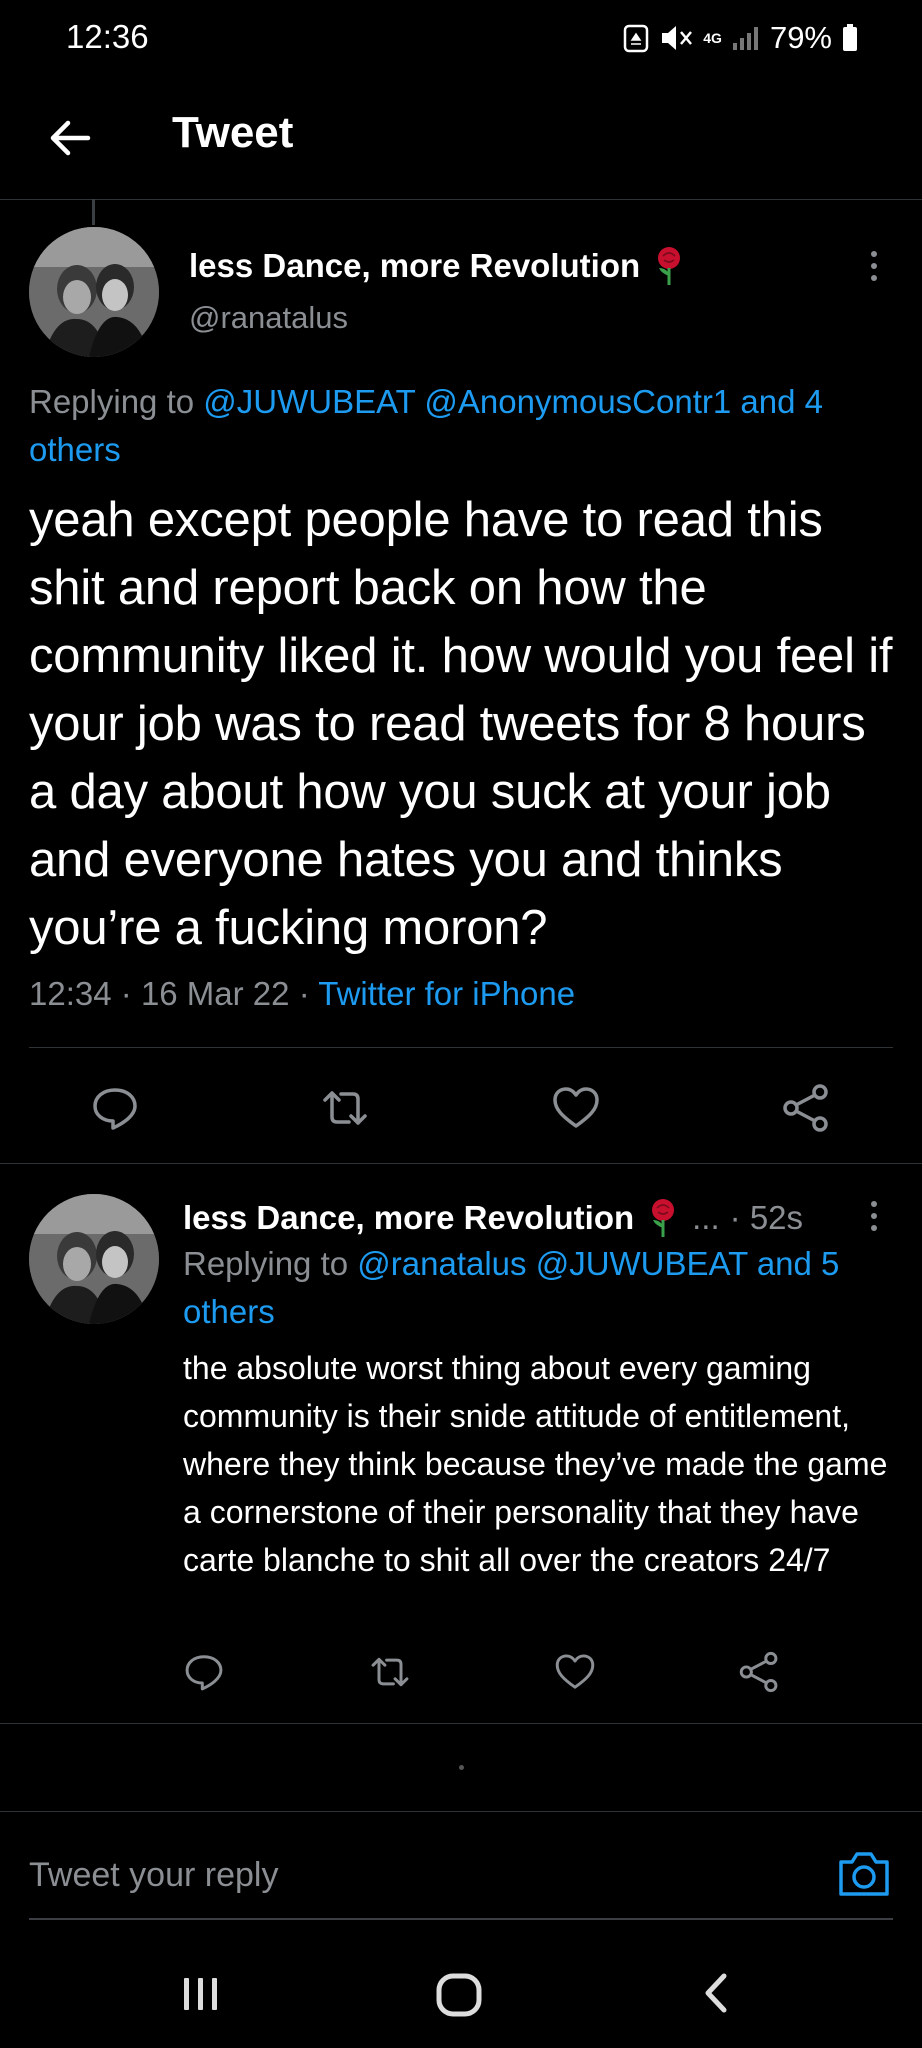 The height and width of the screenshot is (2048, 922). Describe the element at coordinates (419, 1875) in the screenshot. I see `reply-input` at that location.